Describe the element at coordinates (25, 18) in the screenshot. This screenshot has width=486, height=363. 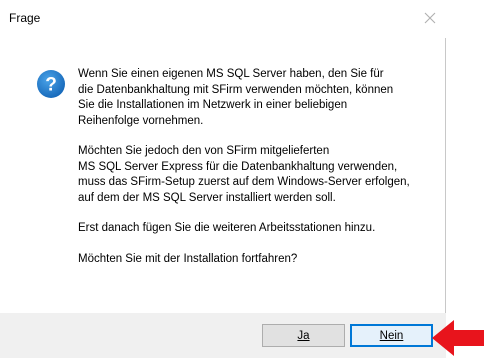
I see `dialog-title: Frage` at that location.